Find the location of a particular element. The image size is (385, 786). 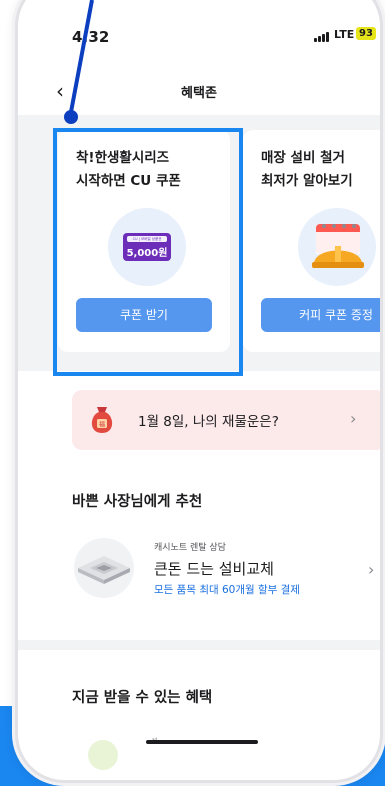

card-title: 매장 설비 철거 최저가 알아보기 is located at coordinates (307, 169).